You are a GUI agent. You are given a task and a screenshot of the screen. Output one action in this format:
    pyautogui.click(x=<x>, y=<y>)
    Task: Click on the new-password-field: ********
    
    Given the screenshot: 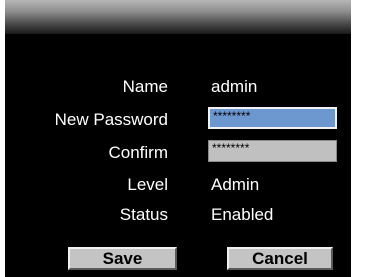 What is the action you would take?
    pyautogui.click(x=272, y=118)
    